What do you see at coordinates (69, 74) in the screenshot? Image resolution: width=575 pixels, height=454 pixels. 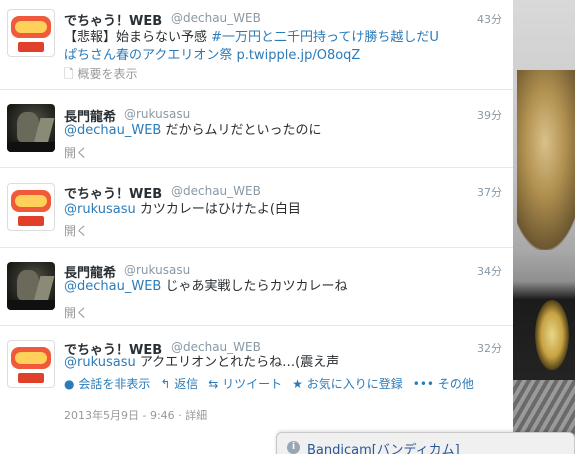 I see `document-icon: 🗋` at bounding box center [69, 74].